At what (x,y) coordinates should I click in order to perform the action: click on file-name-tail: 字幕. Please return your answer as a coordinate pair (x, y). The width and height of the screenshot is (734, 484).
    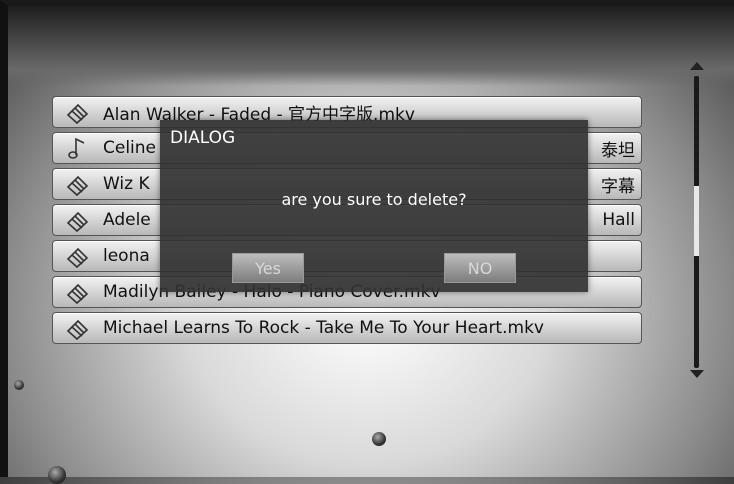
    Looking at the image, I should click on (618, 186).